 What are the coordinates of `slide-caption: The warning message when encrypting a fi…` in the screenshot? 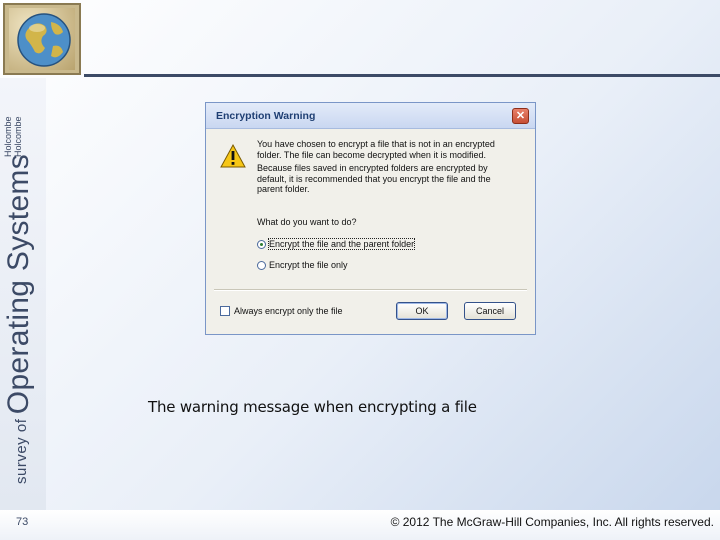 It's located at (312, 407).